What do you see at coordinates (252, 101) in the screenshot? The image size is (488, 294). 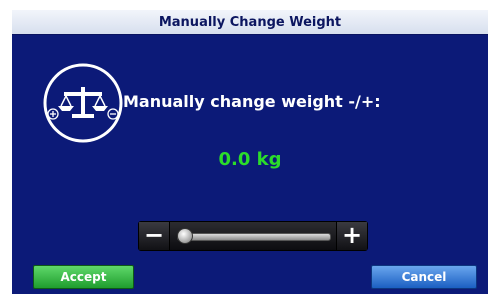 I see `weight-prompt-label: Manually change weight -/+:` at bounding box center [252, 101].